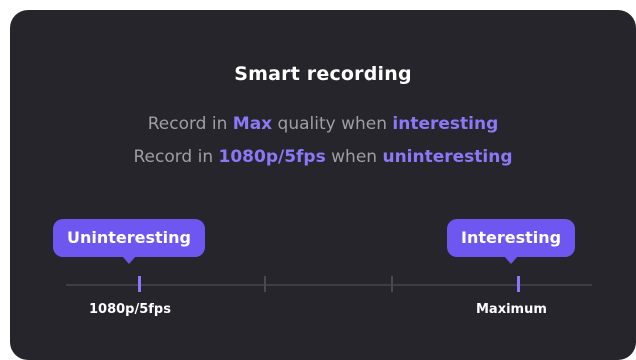  I want to click on max-quality-label: Maximum, so click(511, 309).